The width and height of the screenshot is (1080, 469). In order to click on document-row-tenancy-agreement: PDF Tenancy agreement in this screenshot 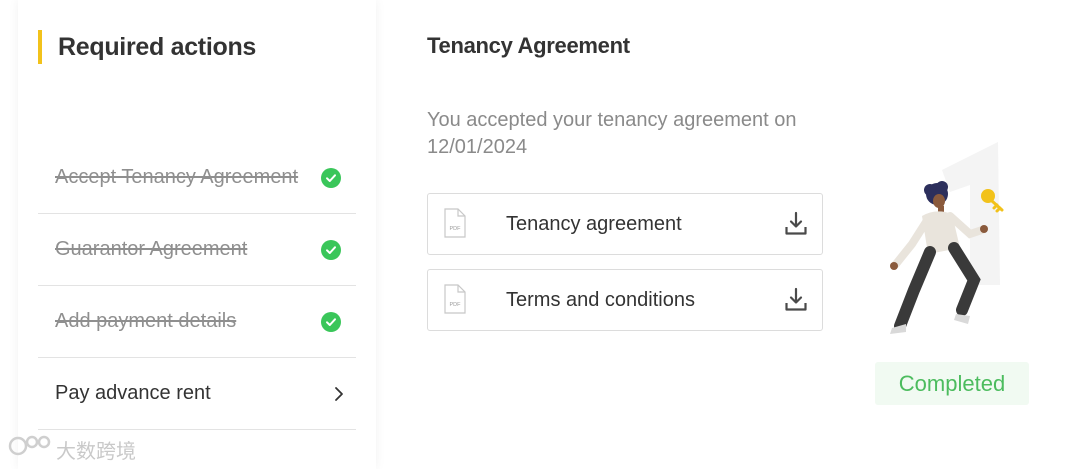, I will do `click(625, 224)`.